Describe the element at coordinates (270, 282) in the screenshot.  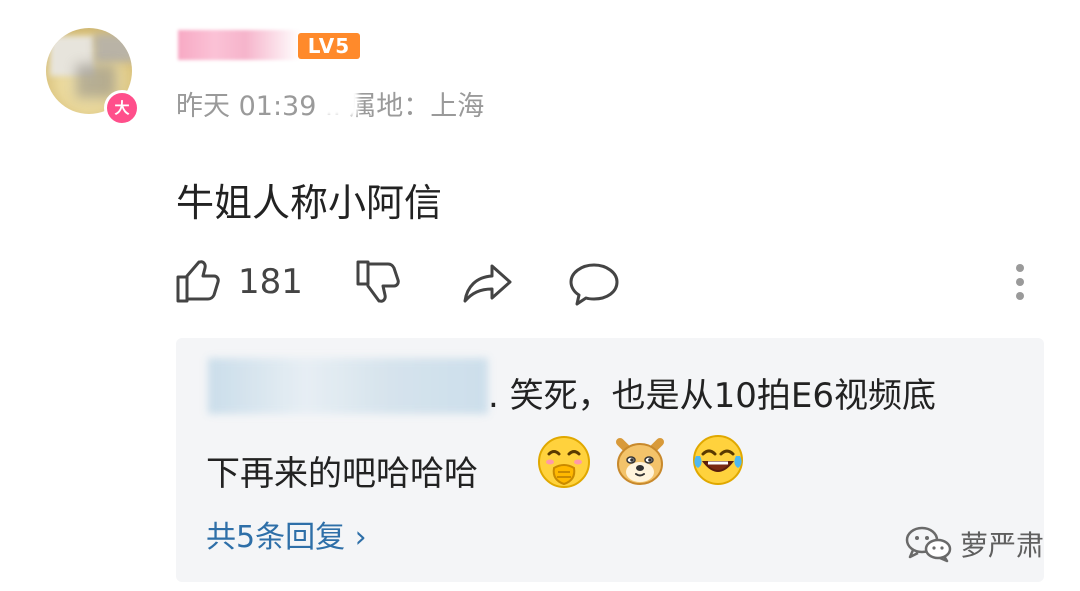
I see `like-count: 181` at that location.